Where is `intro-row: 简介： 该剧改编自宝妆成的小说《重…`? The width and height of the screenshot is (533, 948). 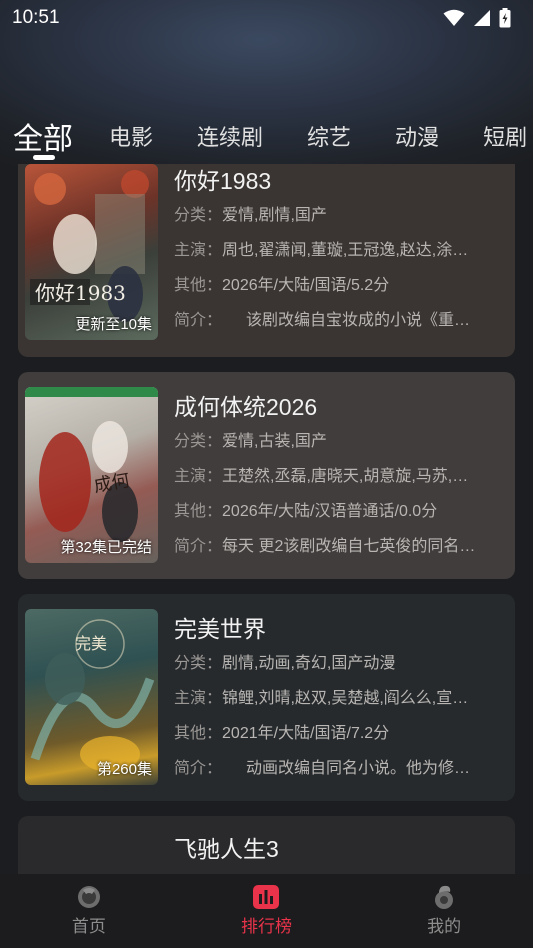 intro-row: 简介： 该剧改编自宝妆成的小说《重… is located at coordinates (340, 320).